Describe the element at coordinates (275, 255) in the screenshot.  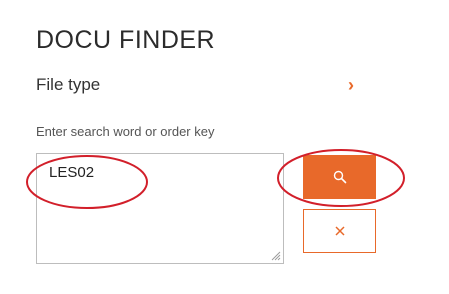
I see `resize-handle-icon` at that location.